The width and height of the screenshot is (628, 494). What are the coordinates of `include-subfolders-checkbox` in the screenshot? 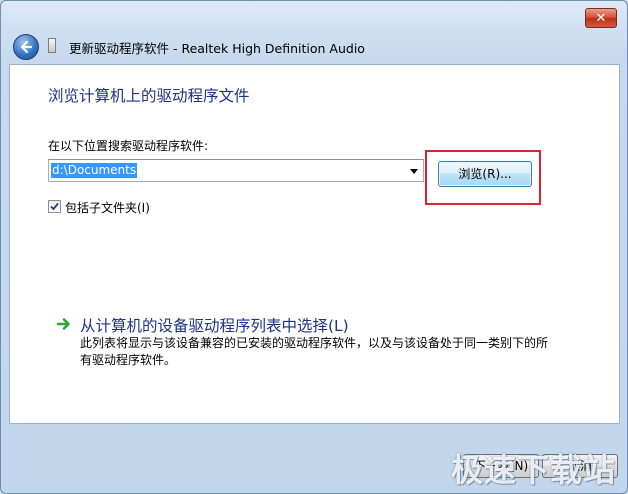 It's located at (54, 206).